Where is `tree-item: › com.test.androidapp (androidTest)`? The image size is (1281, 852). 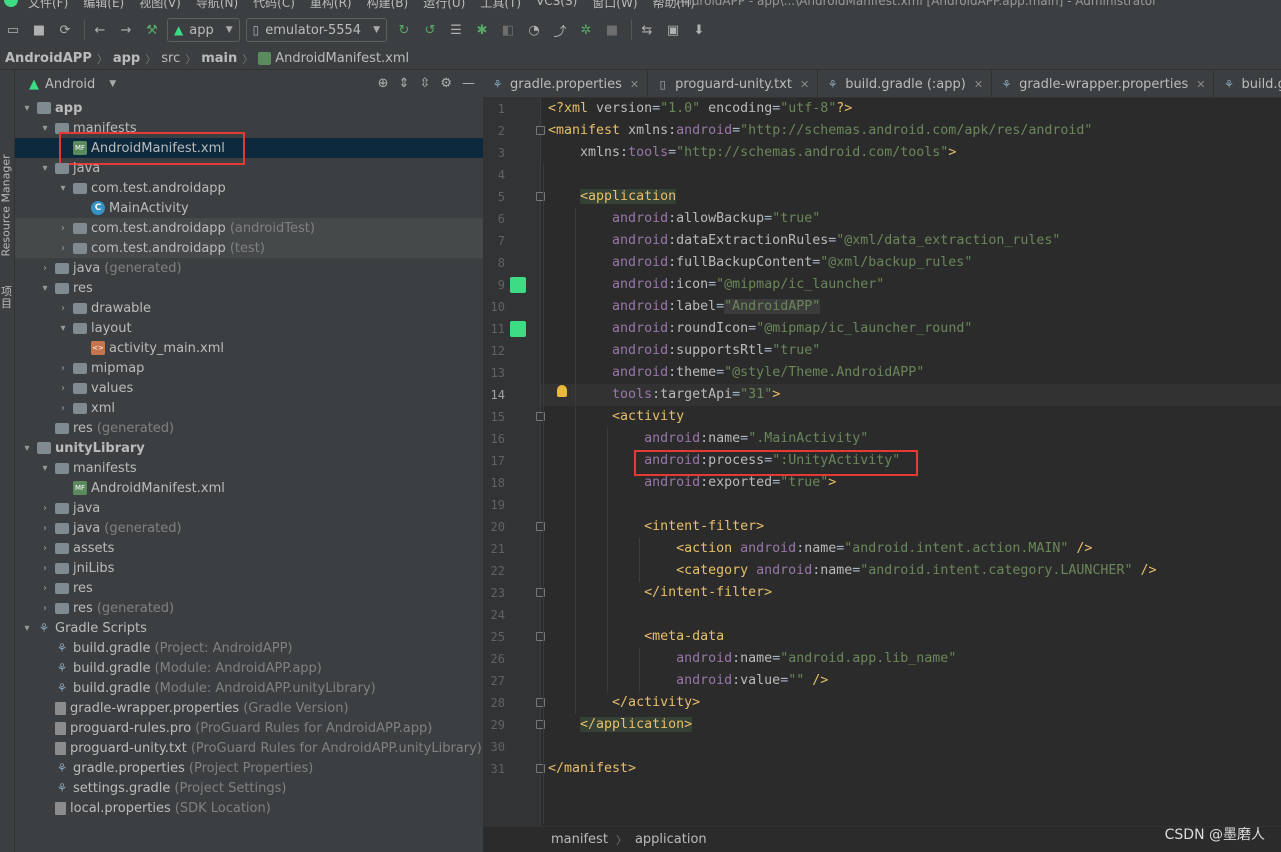 tree-item: › com.test.androidapp (androidTest) is located at coordinates (249, 228).